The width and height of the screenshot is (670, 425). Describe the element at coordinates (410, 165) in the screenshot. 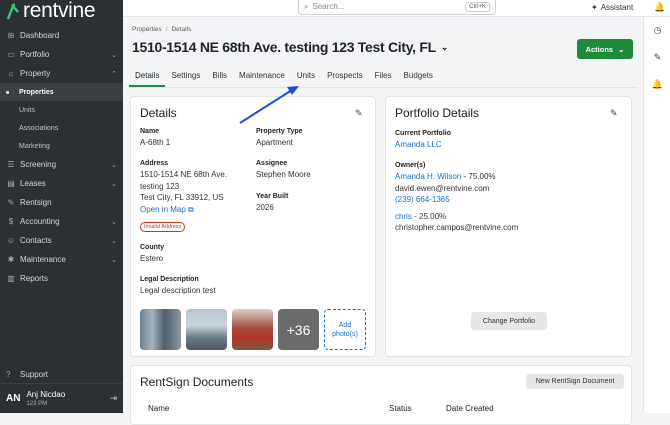

I see `owners-label: Owner(s)` at that location.